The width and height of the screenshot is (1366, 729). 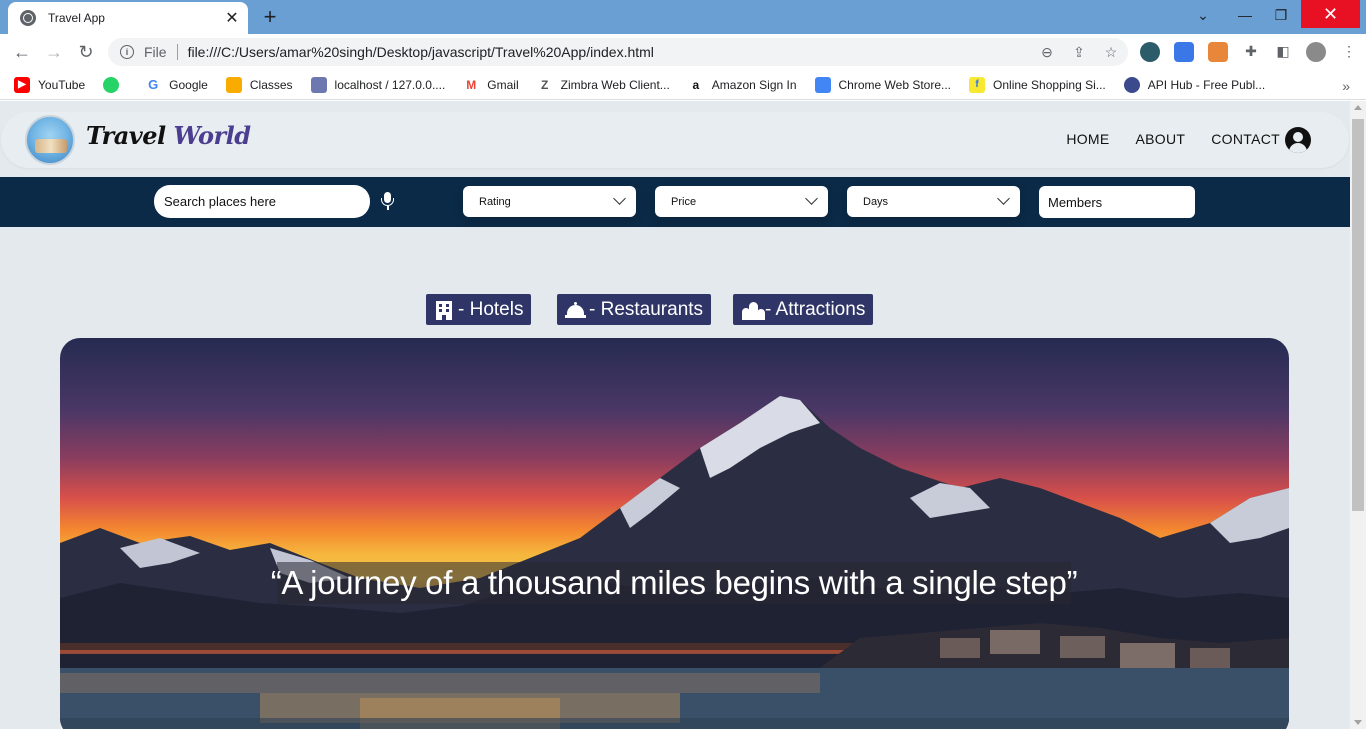 I want to click on profile-avatar, so click(x=1316, y=52).